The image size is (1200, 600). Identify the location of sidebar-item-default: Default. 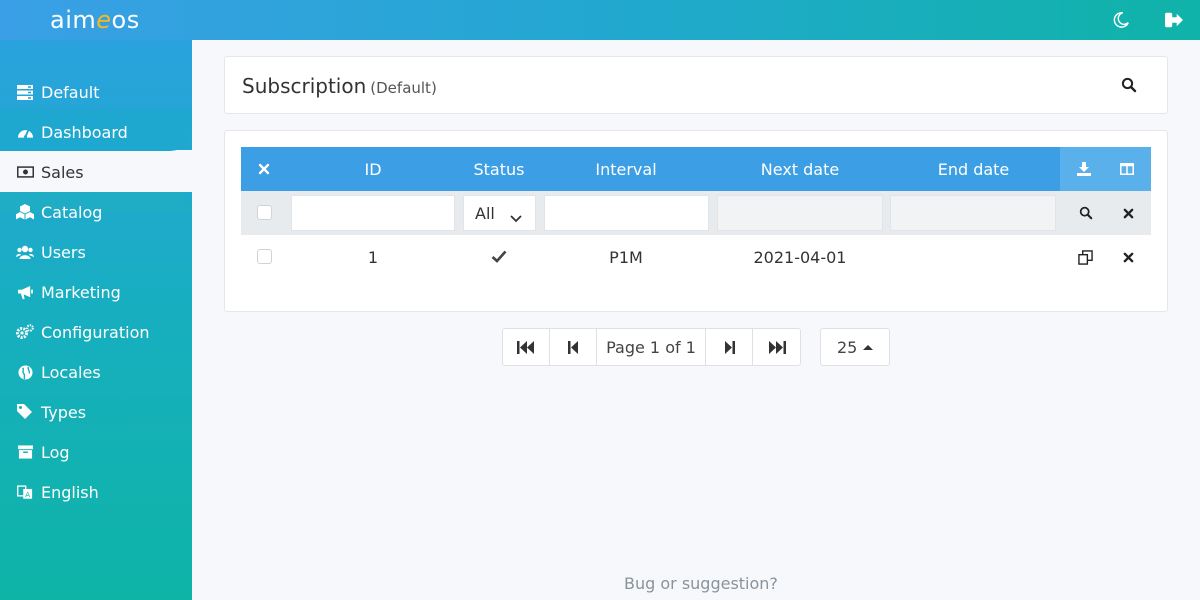
(96, 92).